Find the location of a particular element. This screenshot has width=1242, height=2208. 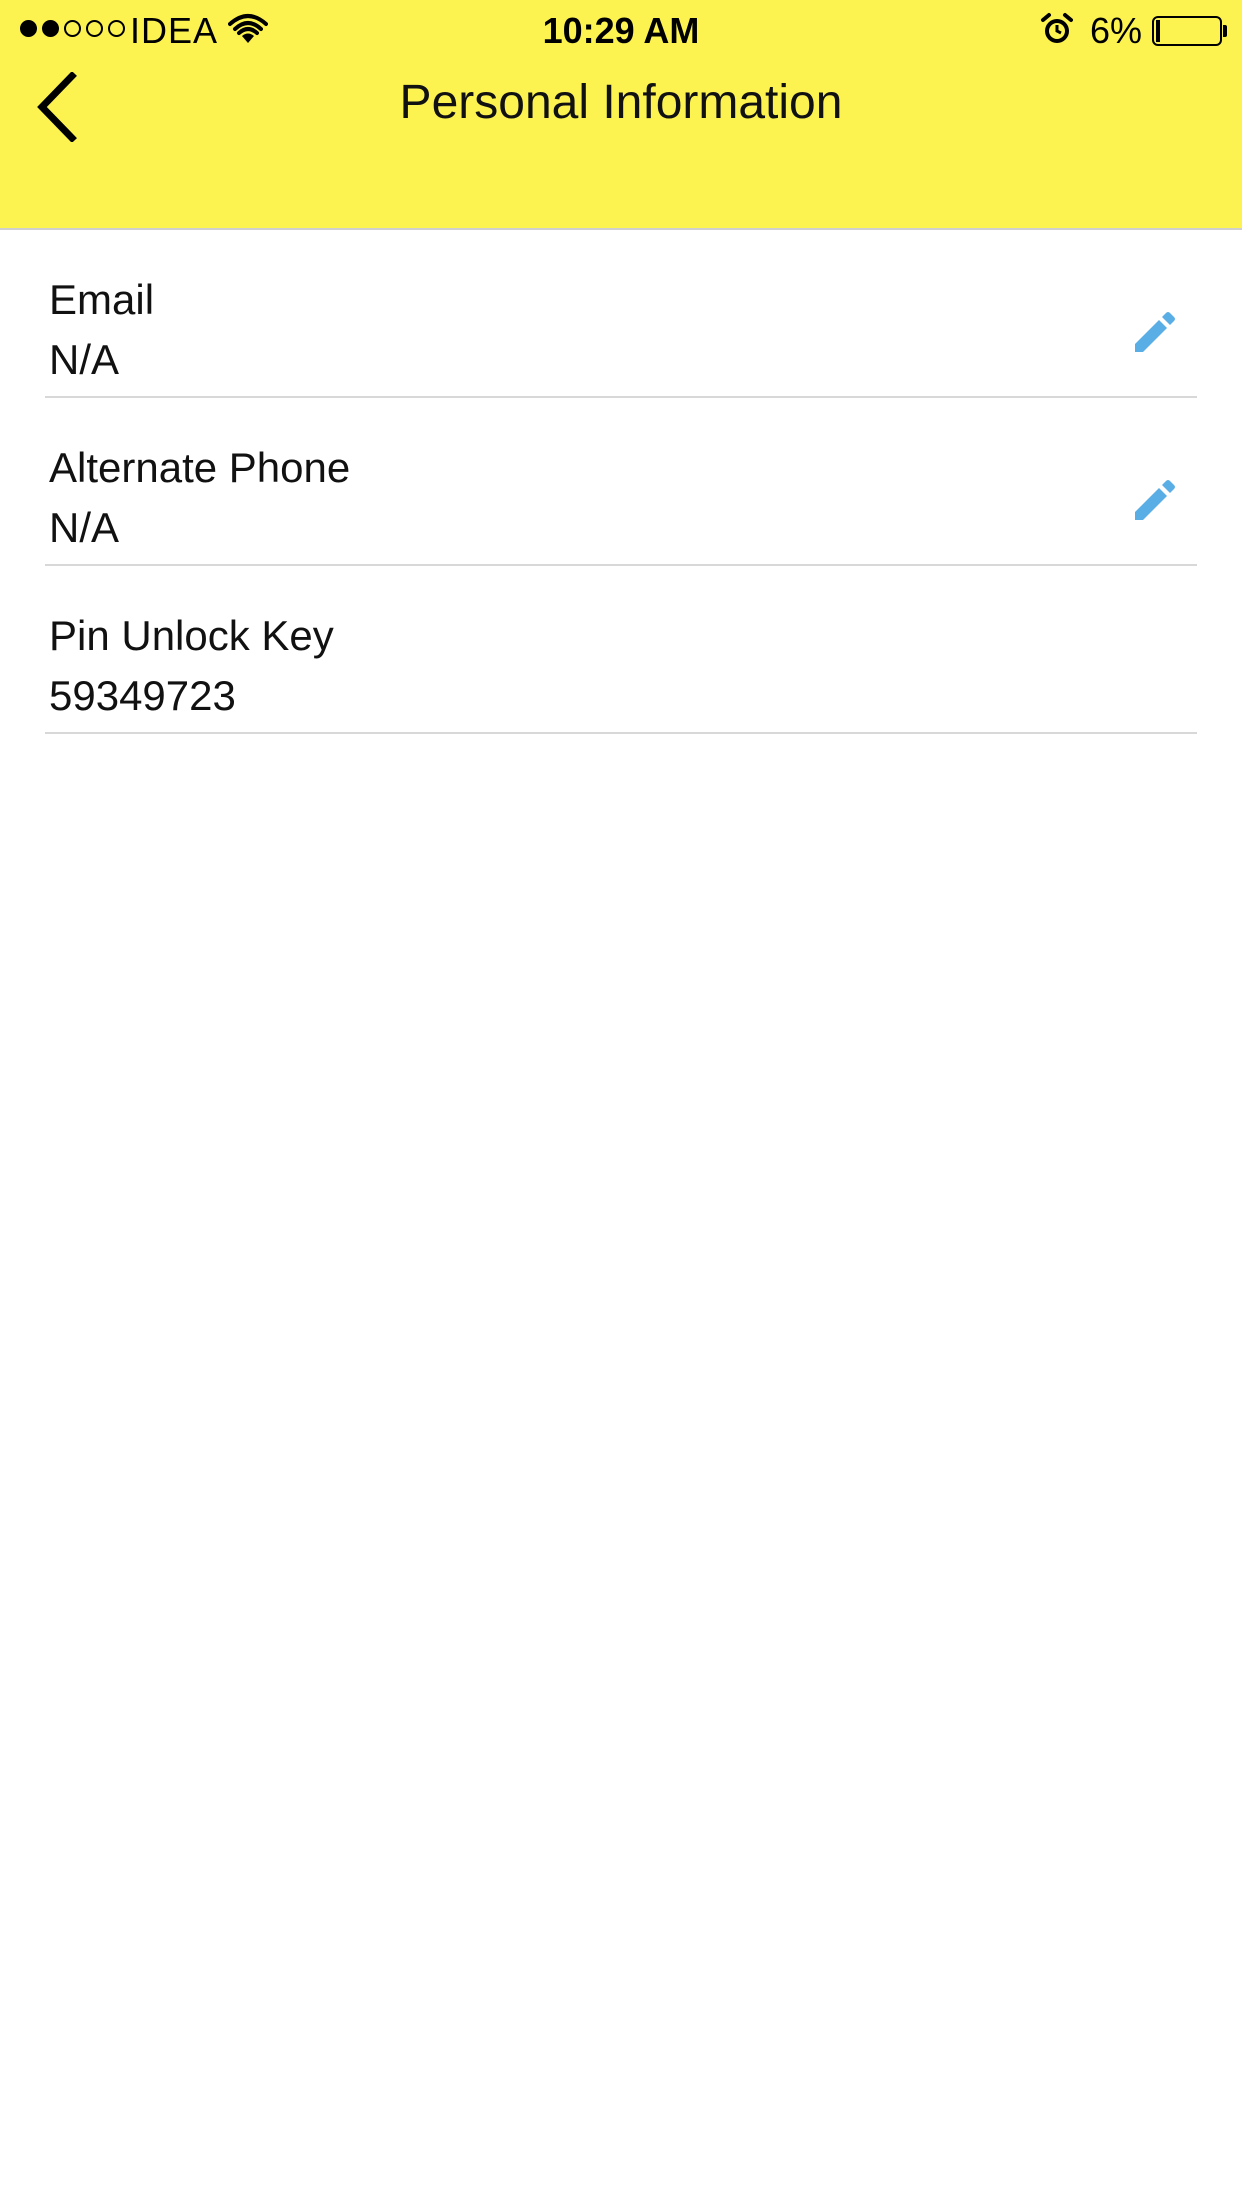

alternate-phone-row: Alternate Phone N/A is located at coordinates (621, 482).